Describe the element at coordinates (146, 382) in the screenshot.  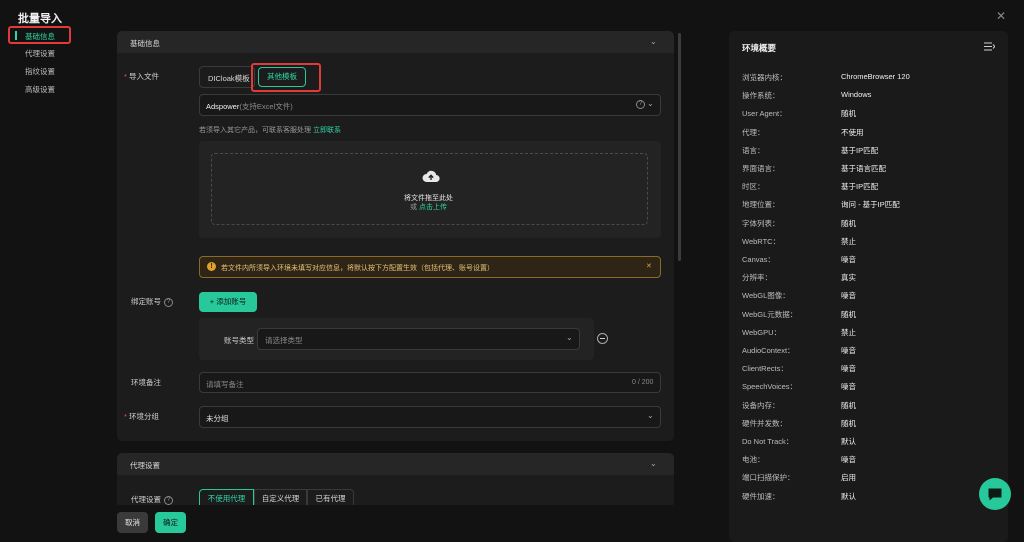
I see `remark-label: 环境备注` at that location.